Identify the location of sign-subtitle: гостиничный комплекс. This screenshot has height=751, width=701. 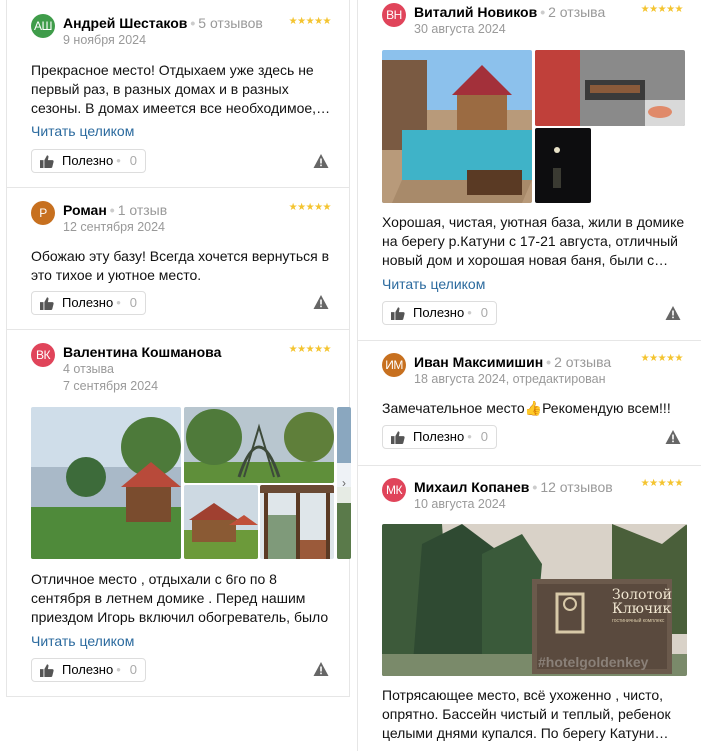
(638, 621).